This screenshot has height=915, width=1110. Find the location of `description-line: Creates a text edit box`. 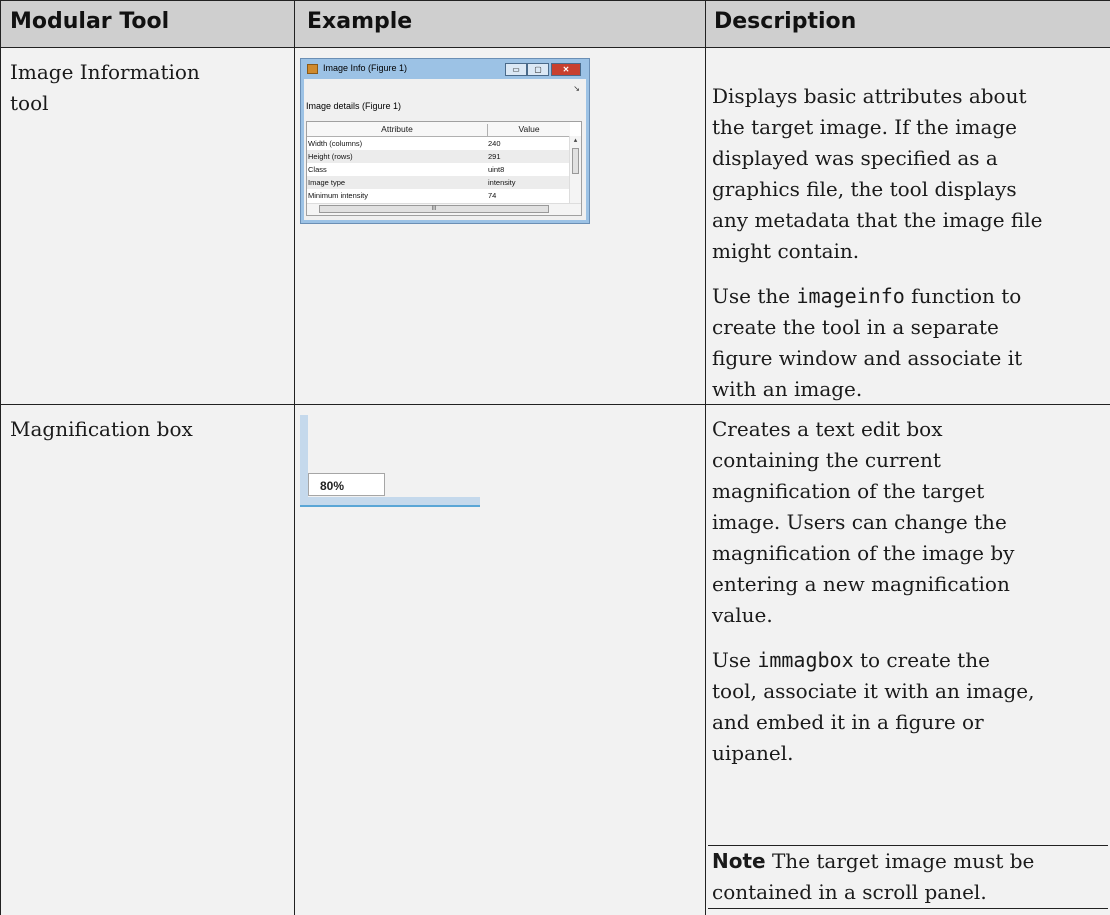

description-line: Creates a text edit box is located at coordinates (827, 429).